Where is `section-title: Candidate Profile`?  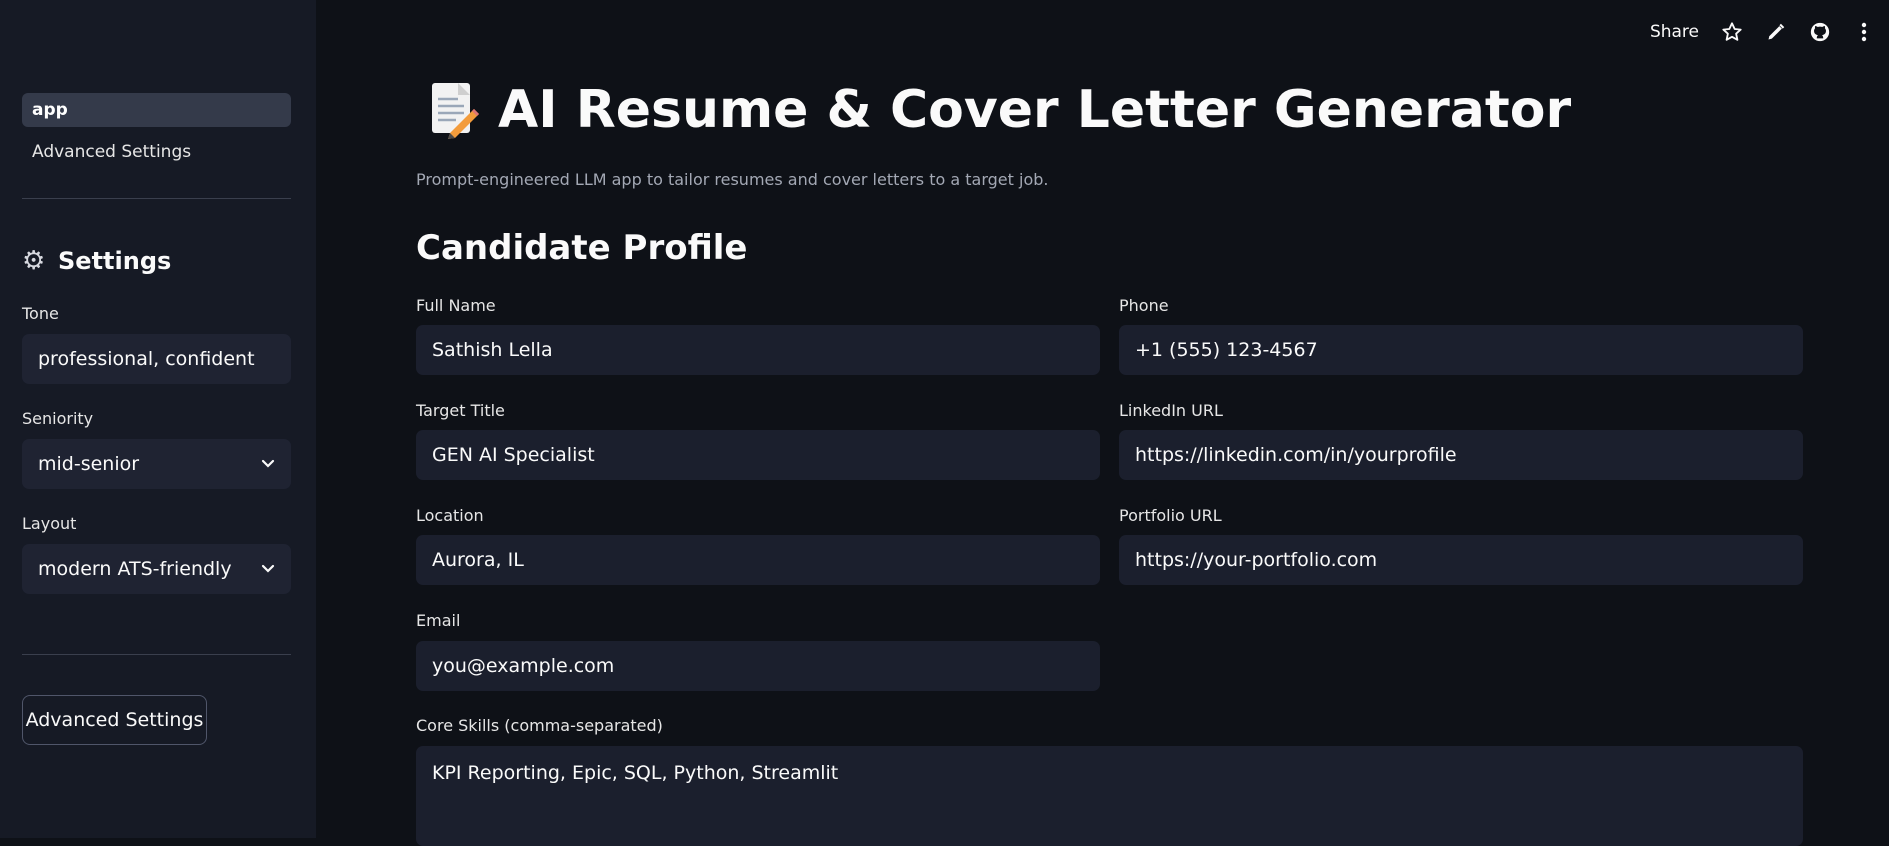
section-title: Candidate Profile is located at coordinates (581, 248).